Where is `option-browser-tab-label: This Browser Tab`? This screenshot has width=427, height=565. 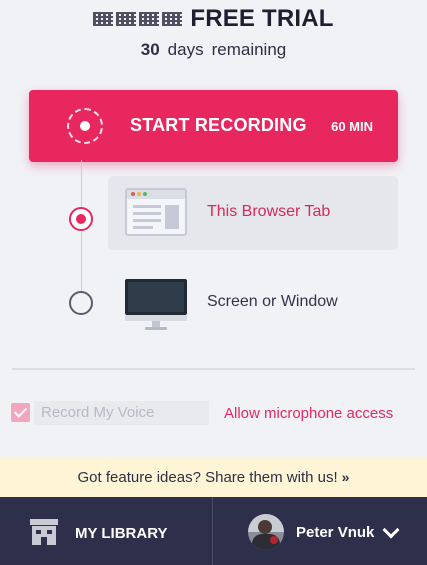
option-browser-tab-label: This Browser Tab is located at coordinates (269, 211).